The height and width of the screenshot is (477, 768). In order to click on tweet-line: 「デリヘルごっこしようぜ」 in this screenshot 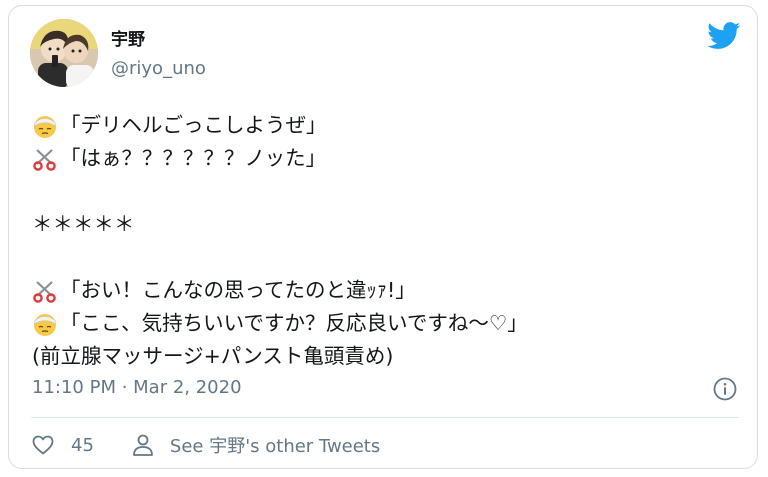, I will do `click(382, 125)`.